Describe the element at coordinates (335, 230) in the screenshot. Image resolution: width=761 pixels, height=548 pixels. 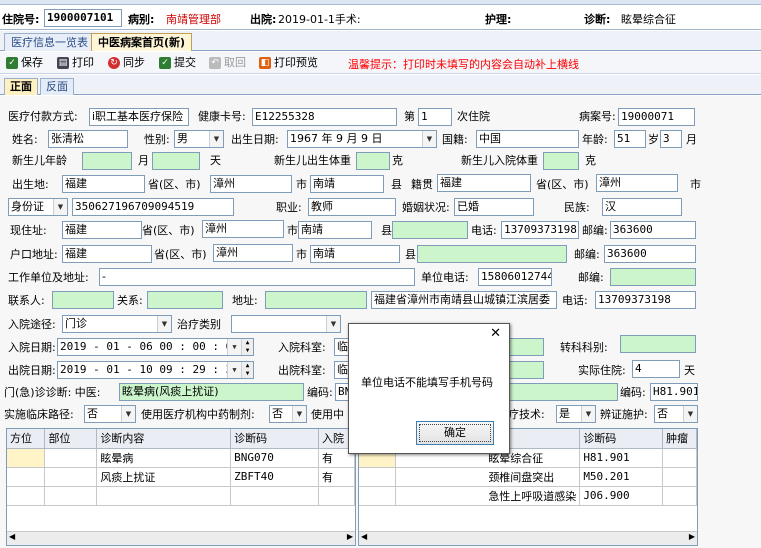
I see `cur-county-field: 南靖` at that location.